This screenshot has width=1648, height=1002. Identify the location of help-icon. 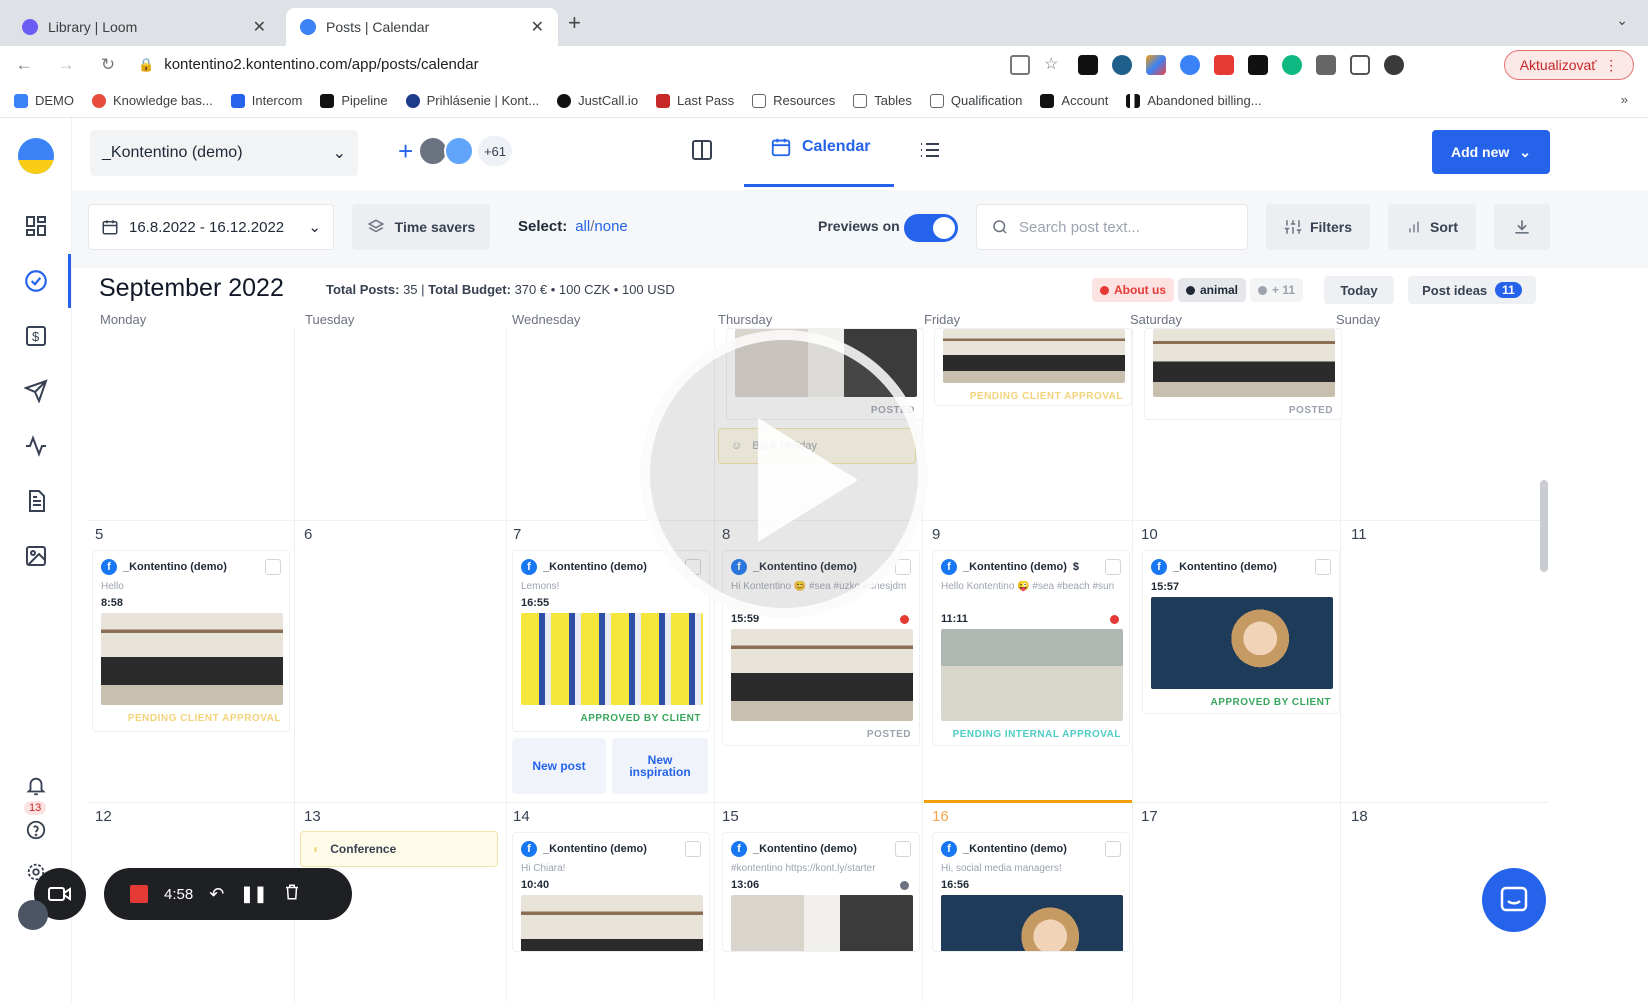
(36, 830).